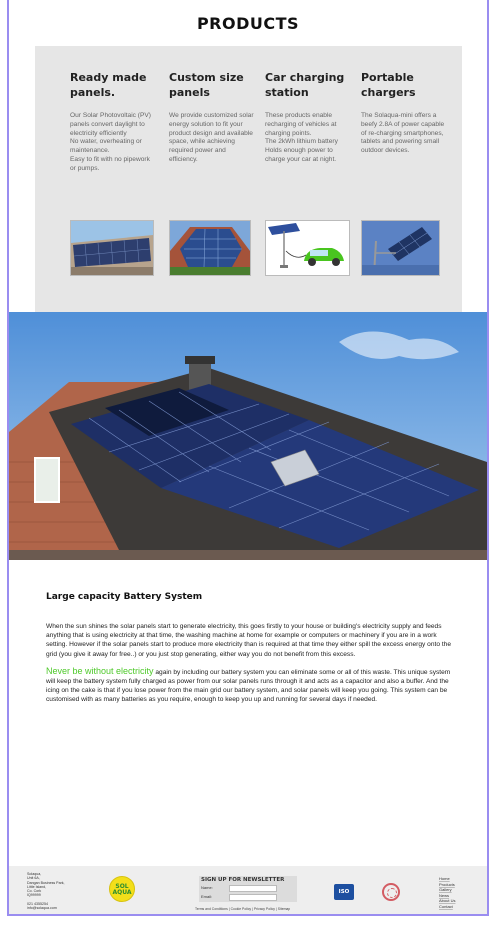 This screenshot has height=932, width=501. Describe the element at coordinates (253, 888) in the screenshot. I see `newsletter-name-input` at that location.